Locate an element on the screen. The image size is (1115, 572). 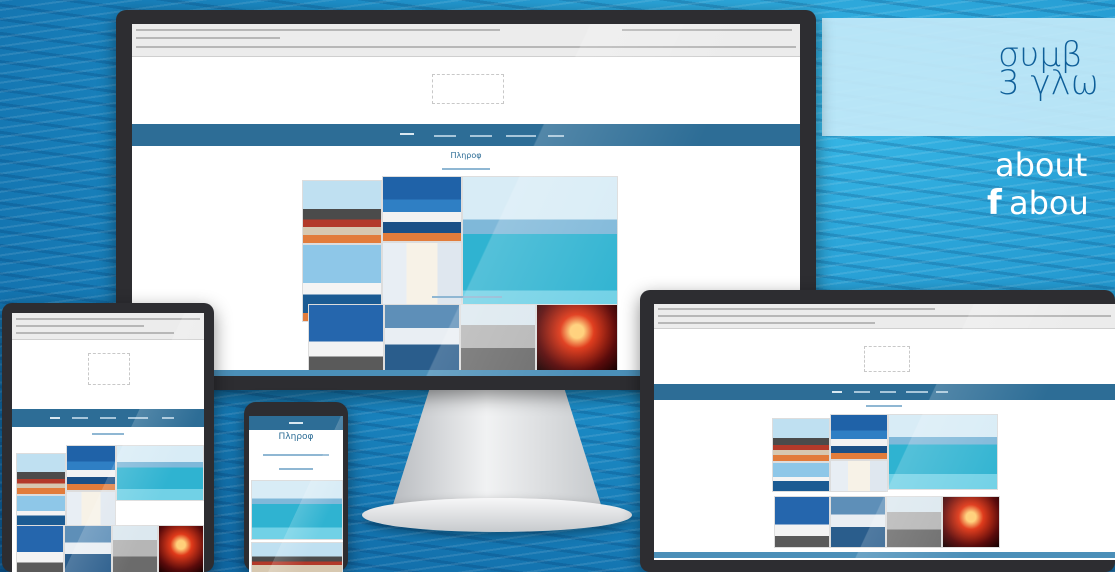
headline-line-2: 3 γλω is located at coordinates (1049, 83).